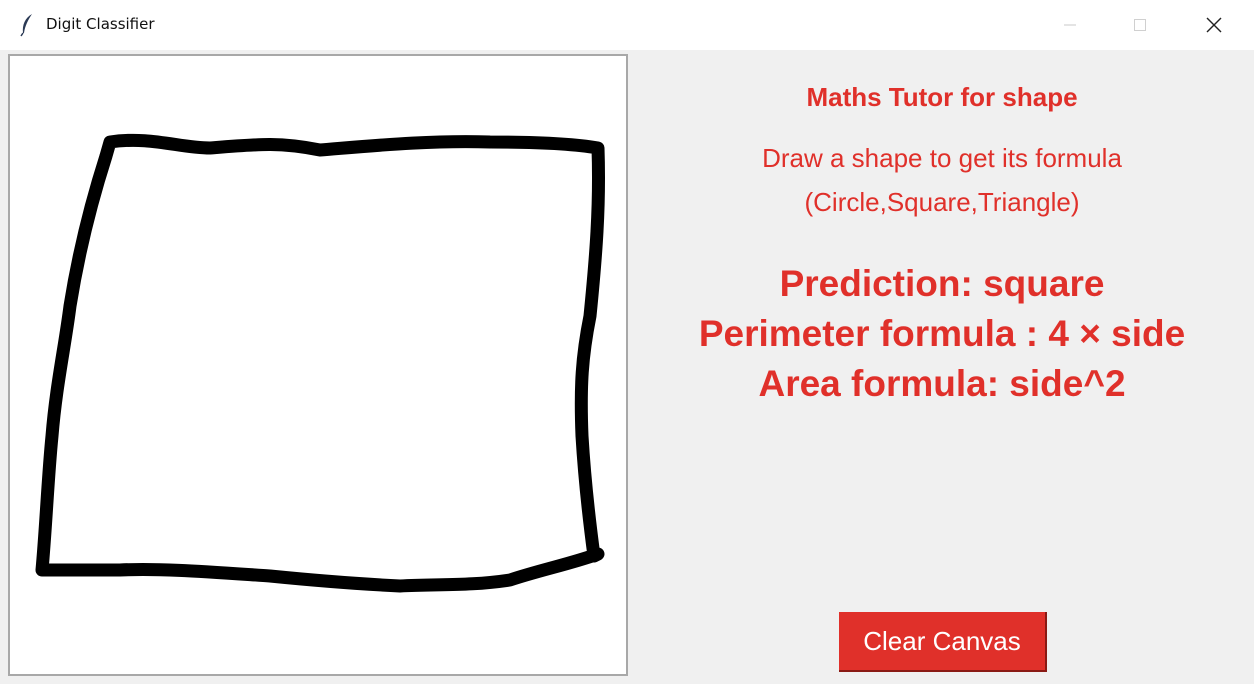  I want to click on feather-icon, so click(27, 25).